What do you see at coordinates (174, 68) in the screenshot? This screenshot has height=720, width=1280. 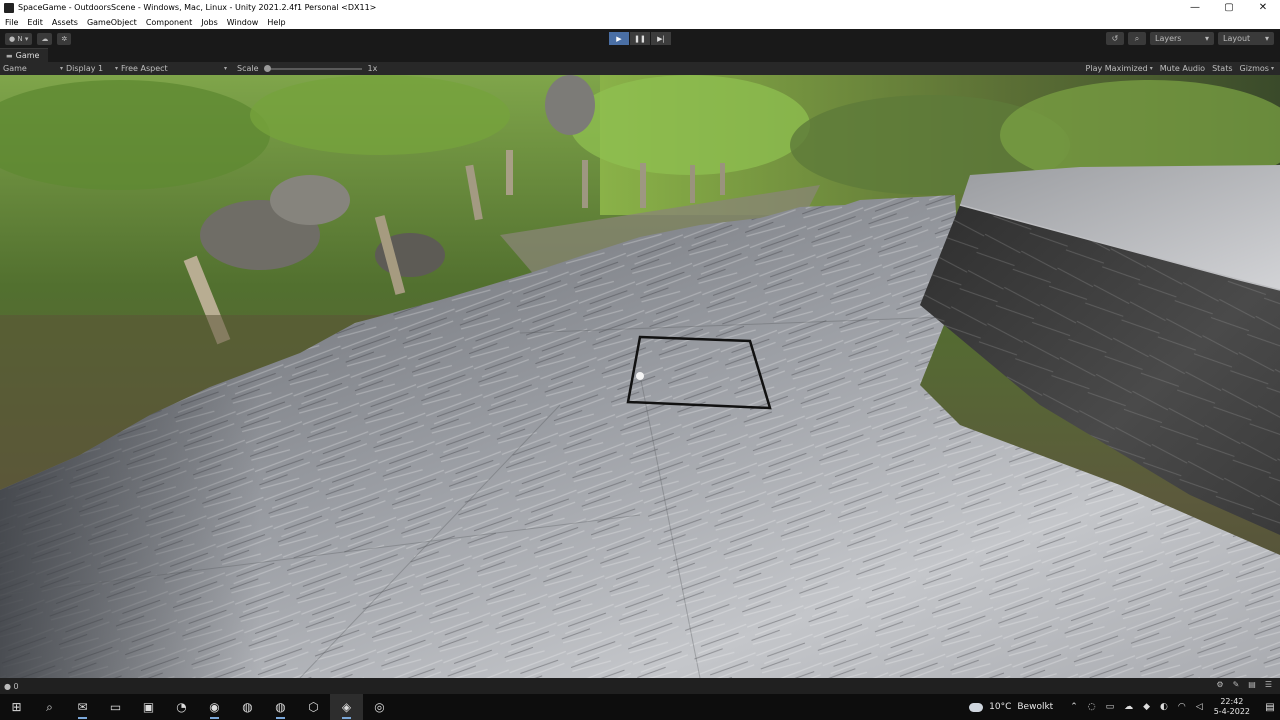 I see `aspect-dropdown: Free Aspect ▾` at bounding box center [174, 68].